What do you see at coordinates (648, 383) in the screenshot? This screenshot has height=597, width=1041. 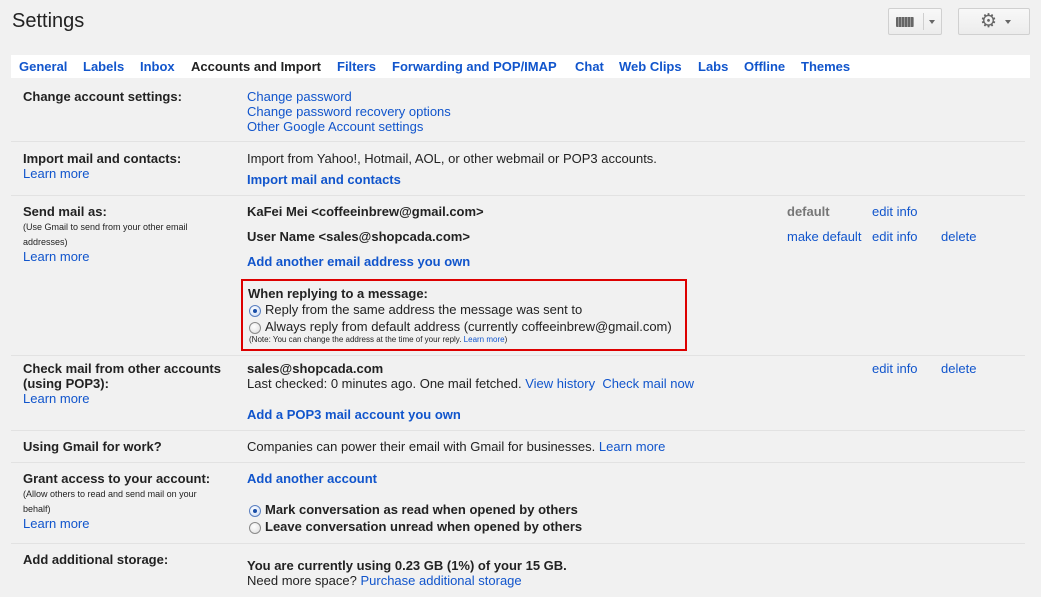 I see `check-mail-now-link: Check mail now` at bounding box center [648, 383].